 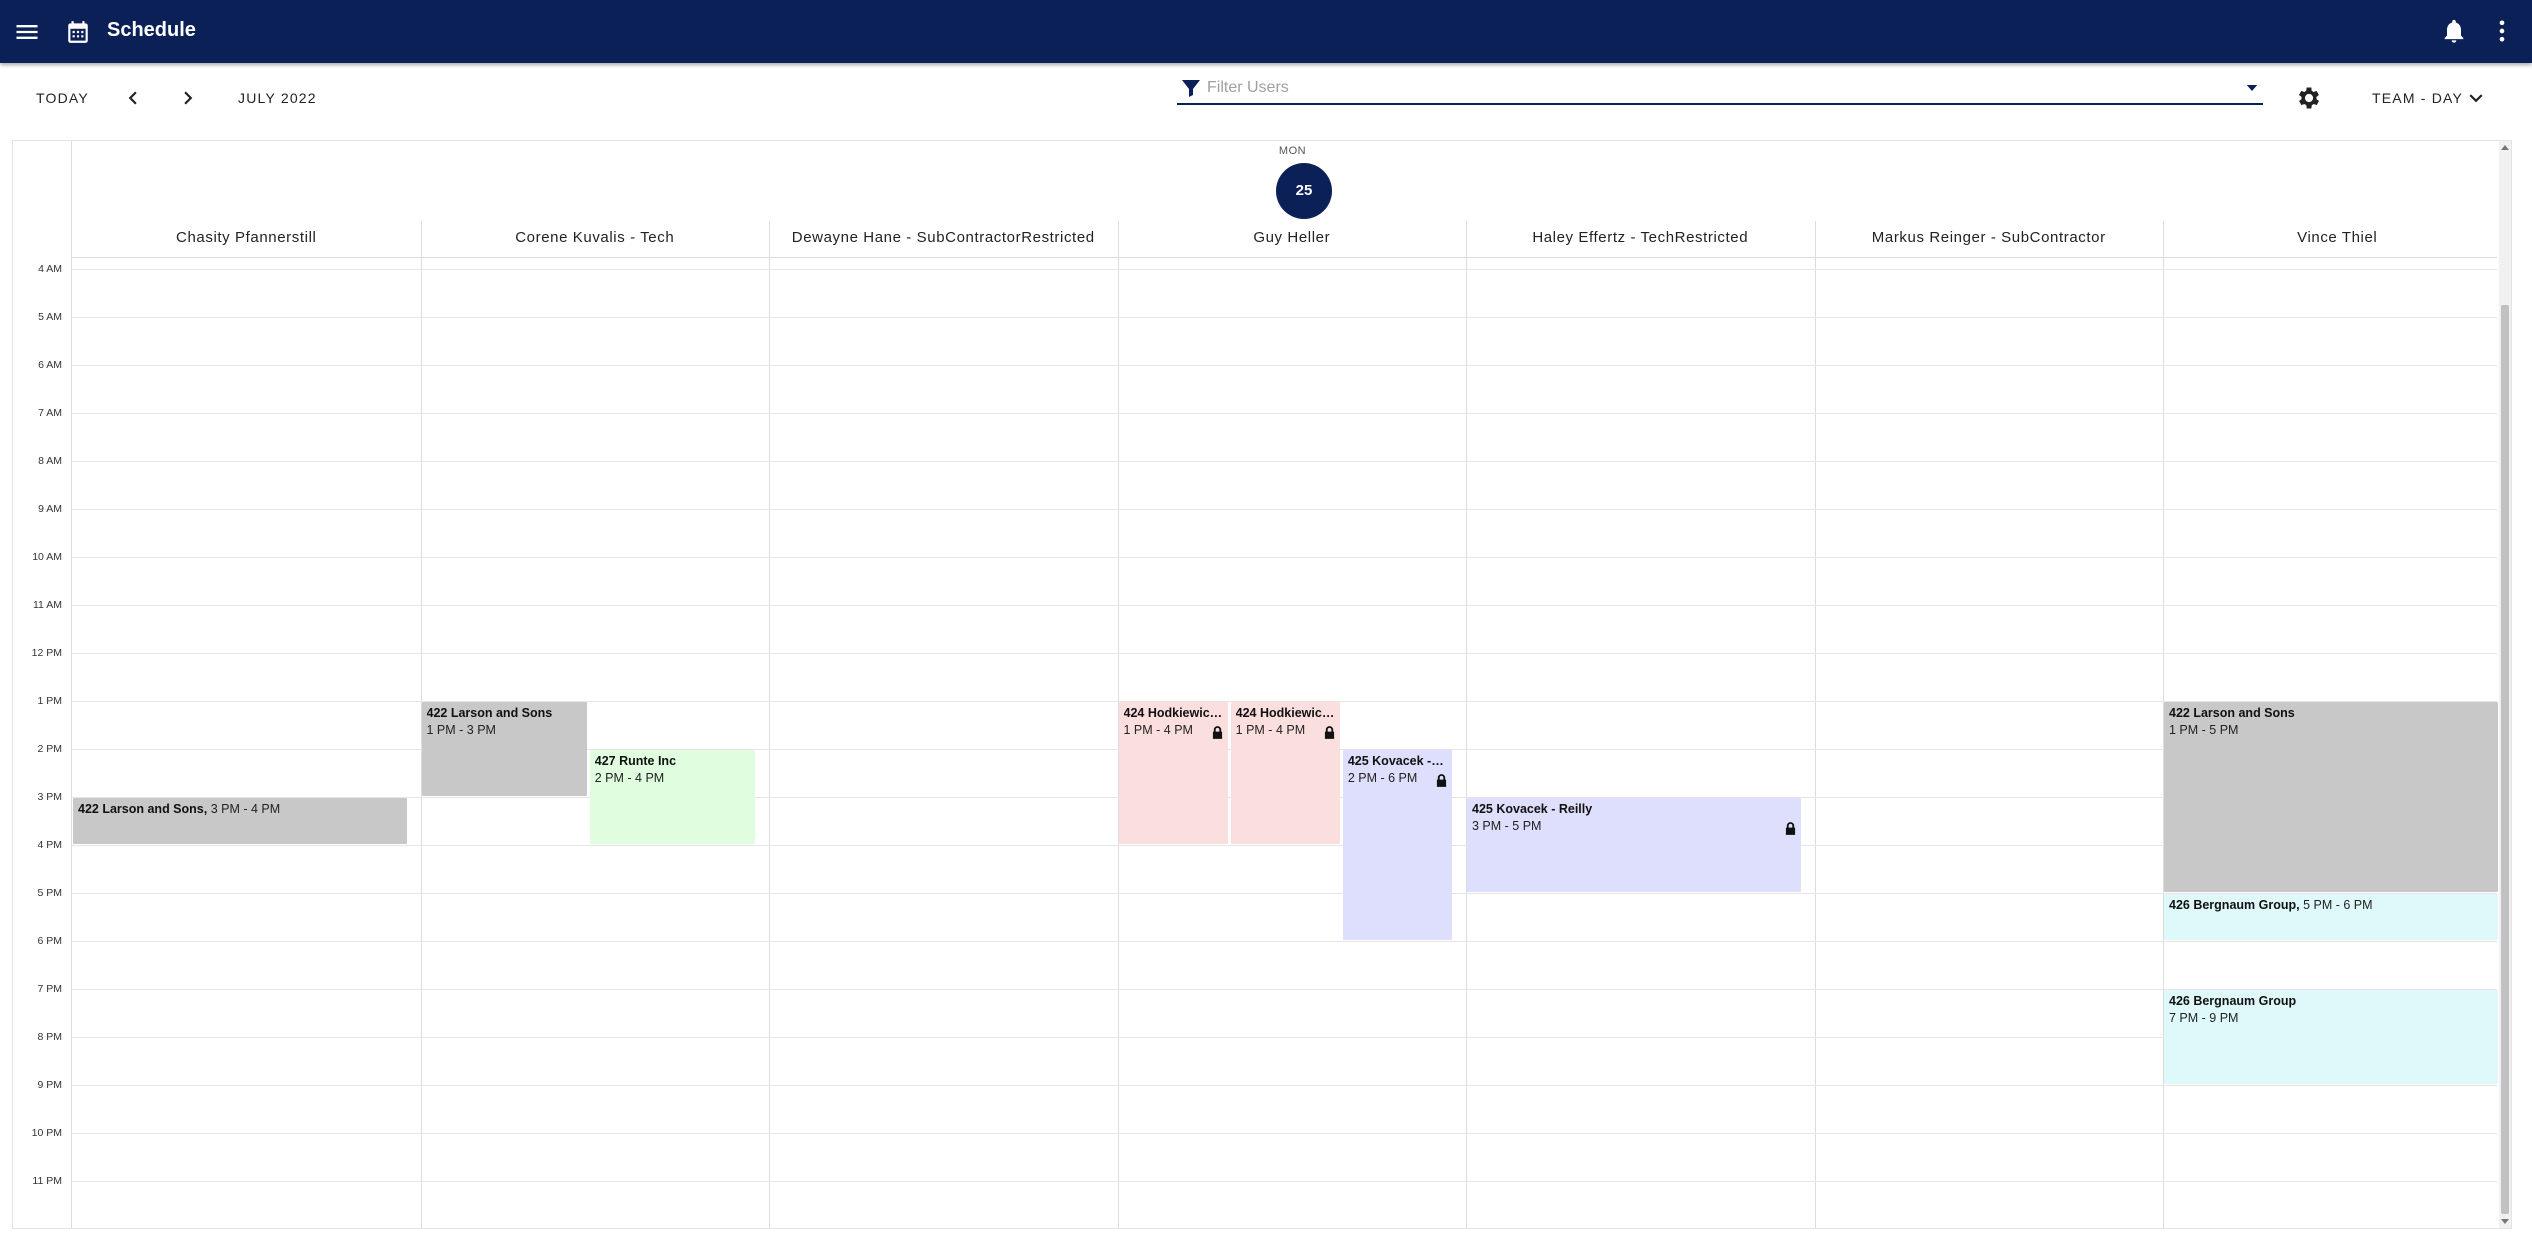 What do you see at coordinates (1532, 809) in the screenshot?
I see `event-title: 425 Kovacek - Reilly` at bounding box center [1532, 809].